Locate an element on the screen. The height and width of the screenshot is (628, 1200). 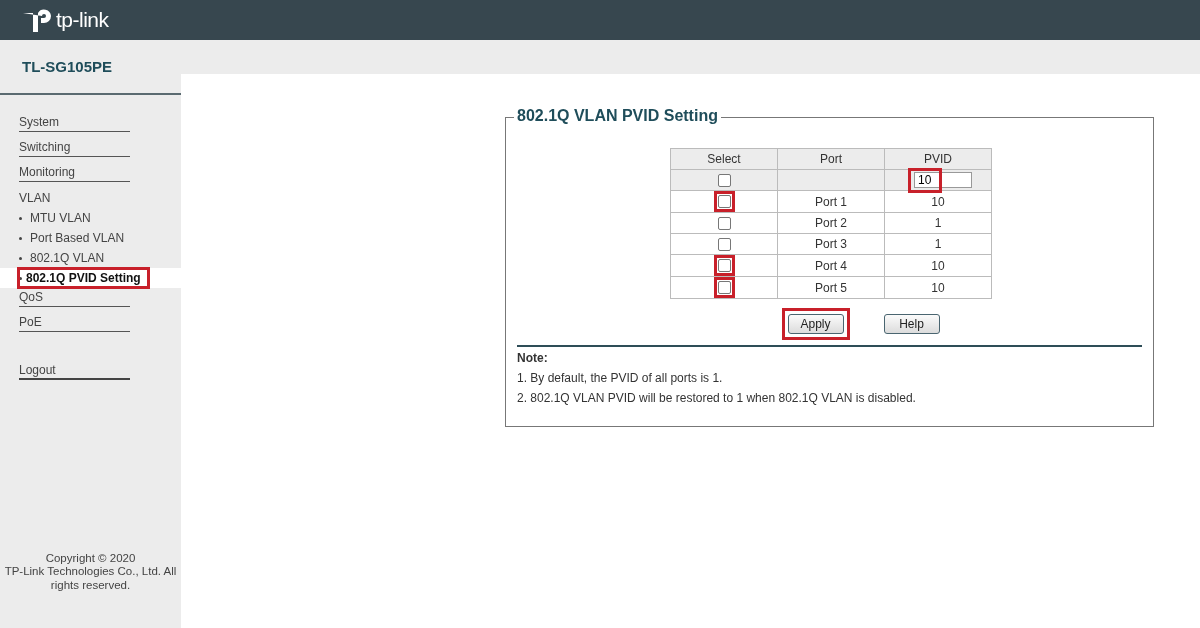
submenu-item: 802.1Q VLAN is located at coordinates (67, 258).